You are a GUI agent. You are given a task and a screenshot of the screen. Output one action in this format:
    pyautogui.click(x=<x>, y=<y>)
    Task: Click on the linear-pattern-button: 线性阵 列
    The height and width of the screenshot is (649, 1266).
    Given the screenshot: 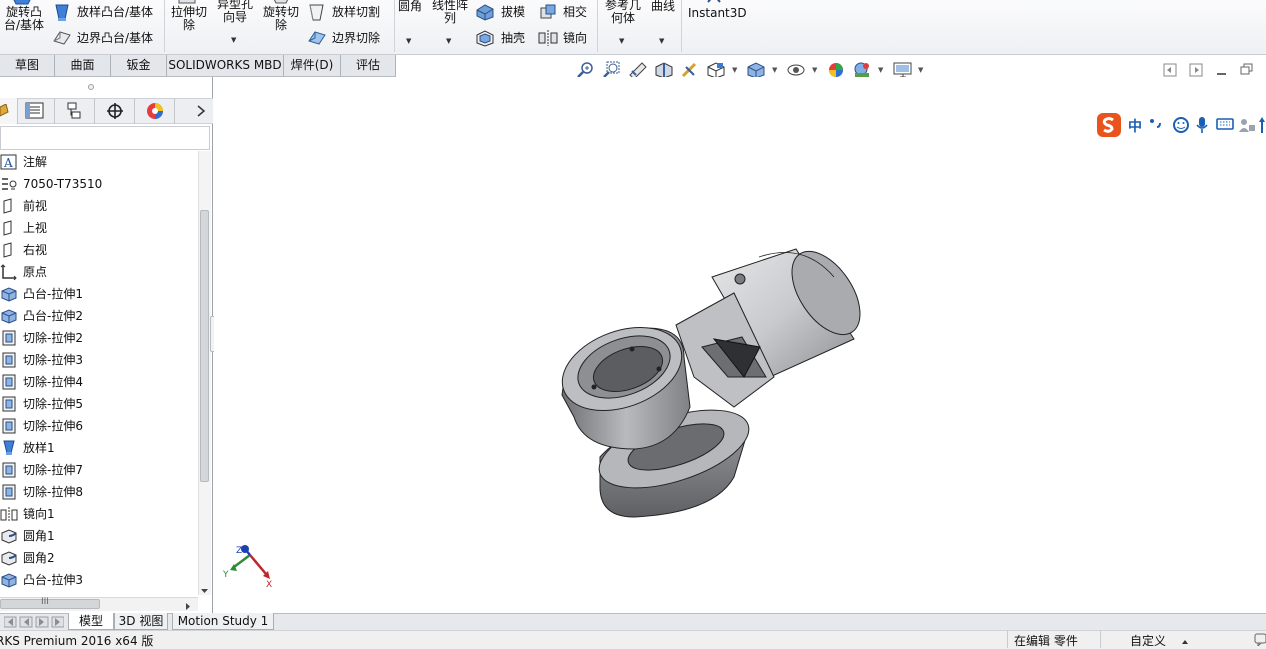 What is the action you would take?
    pyautogui.click(x=450, y=12)
    